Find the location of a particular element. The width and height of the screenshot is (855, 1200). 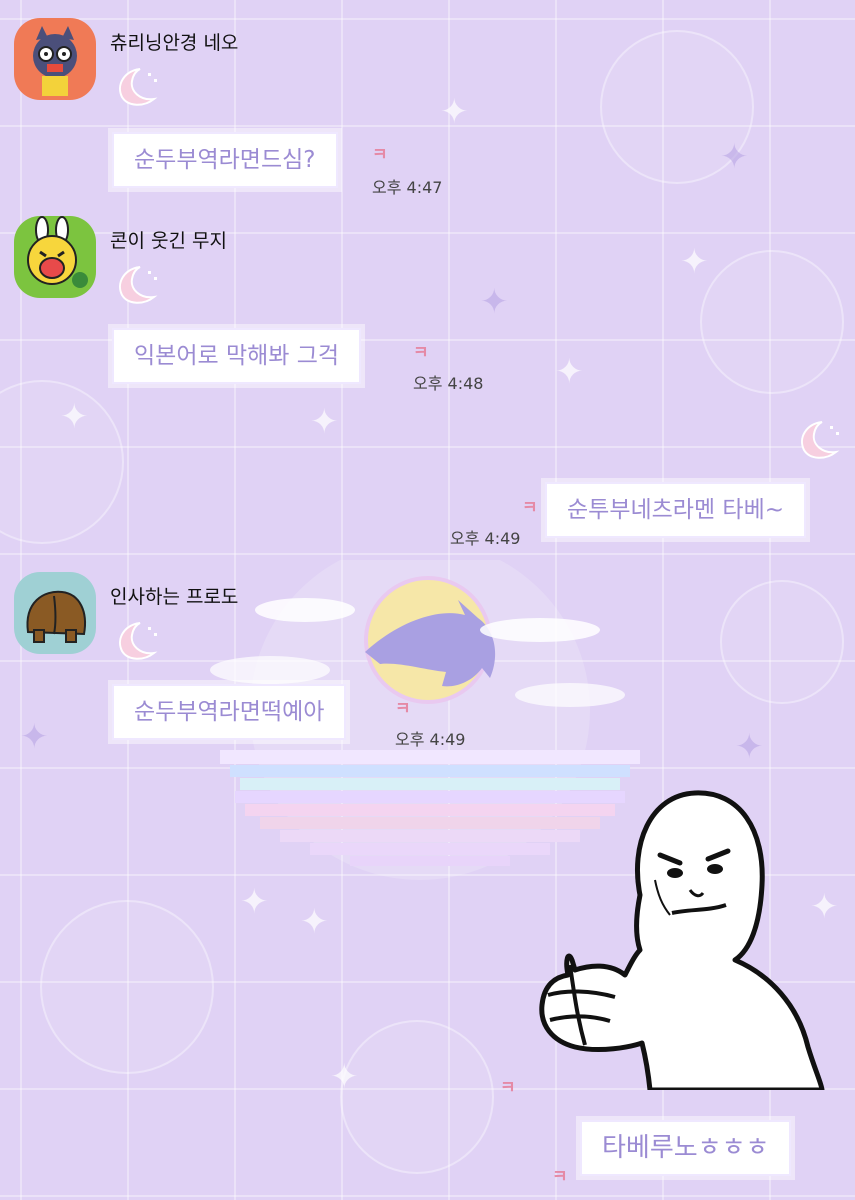

message-time: 오후 4:47 is located at coordinates (407, 187).